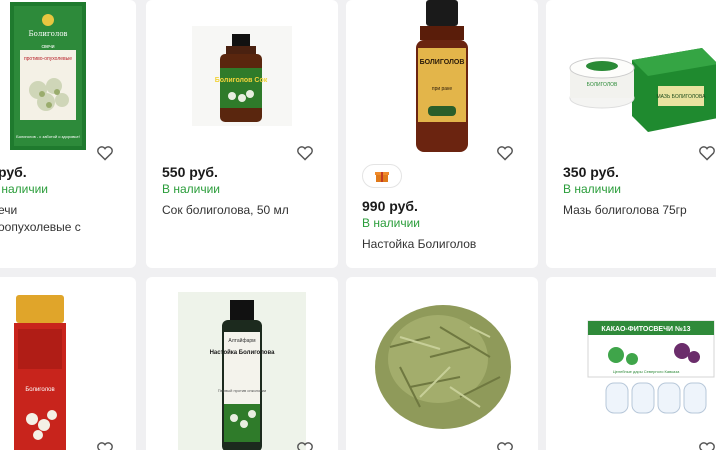  I want to click on svg-text: свечи, so click(47, 47).